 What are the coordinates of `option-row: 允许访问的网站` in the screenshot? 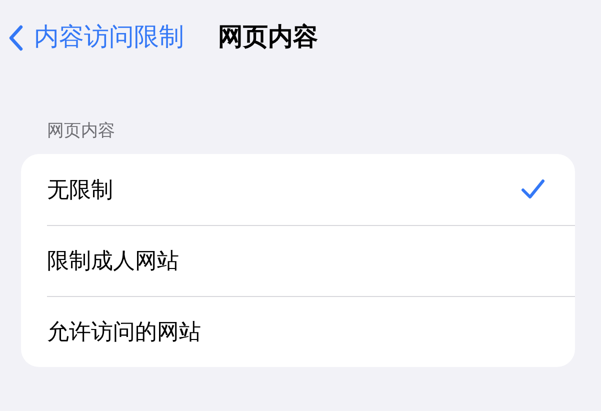 It's located at (311, 331).